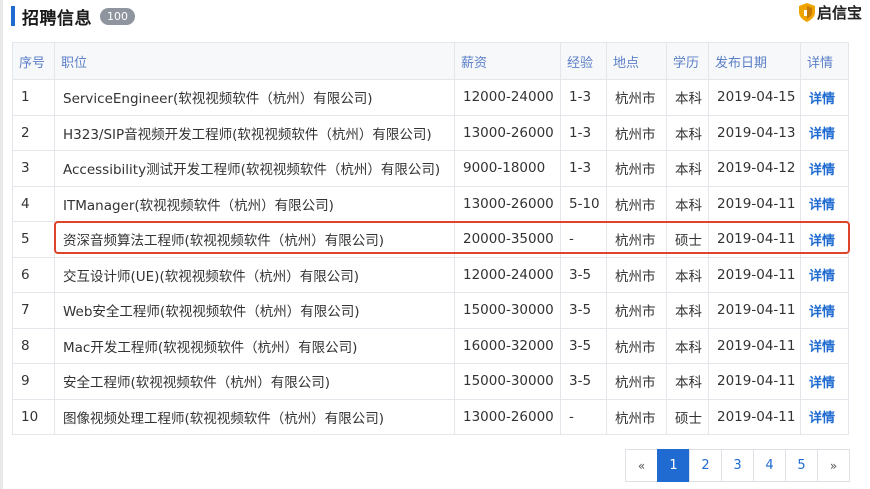 Image resolution: width=870 pixels, height=489 pixels. I want to click on job-title: ServiceEngineer(软视视频软件（杭州）有限公司), so click(254, 97).